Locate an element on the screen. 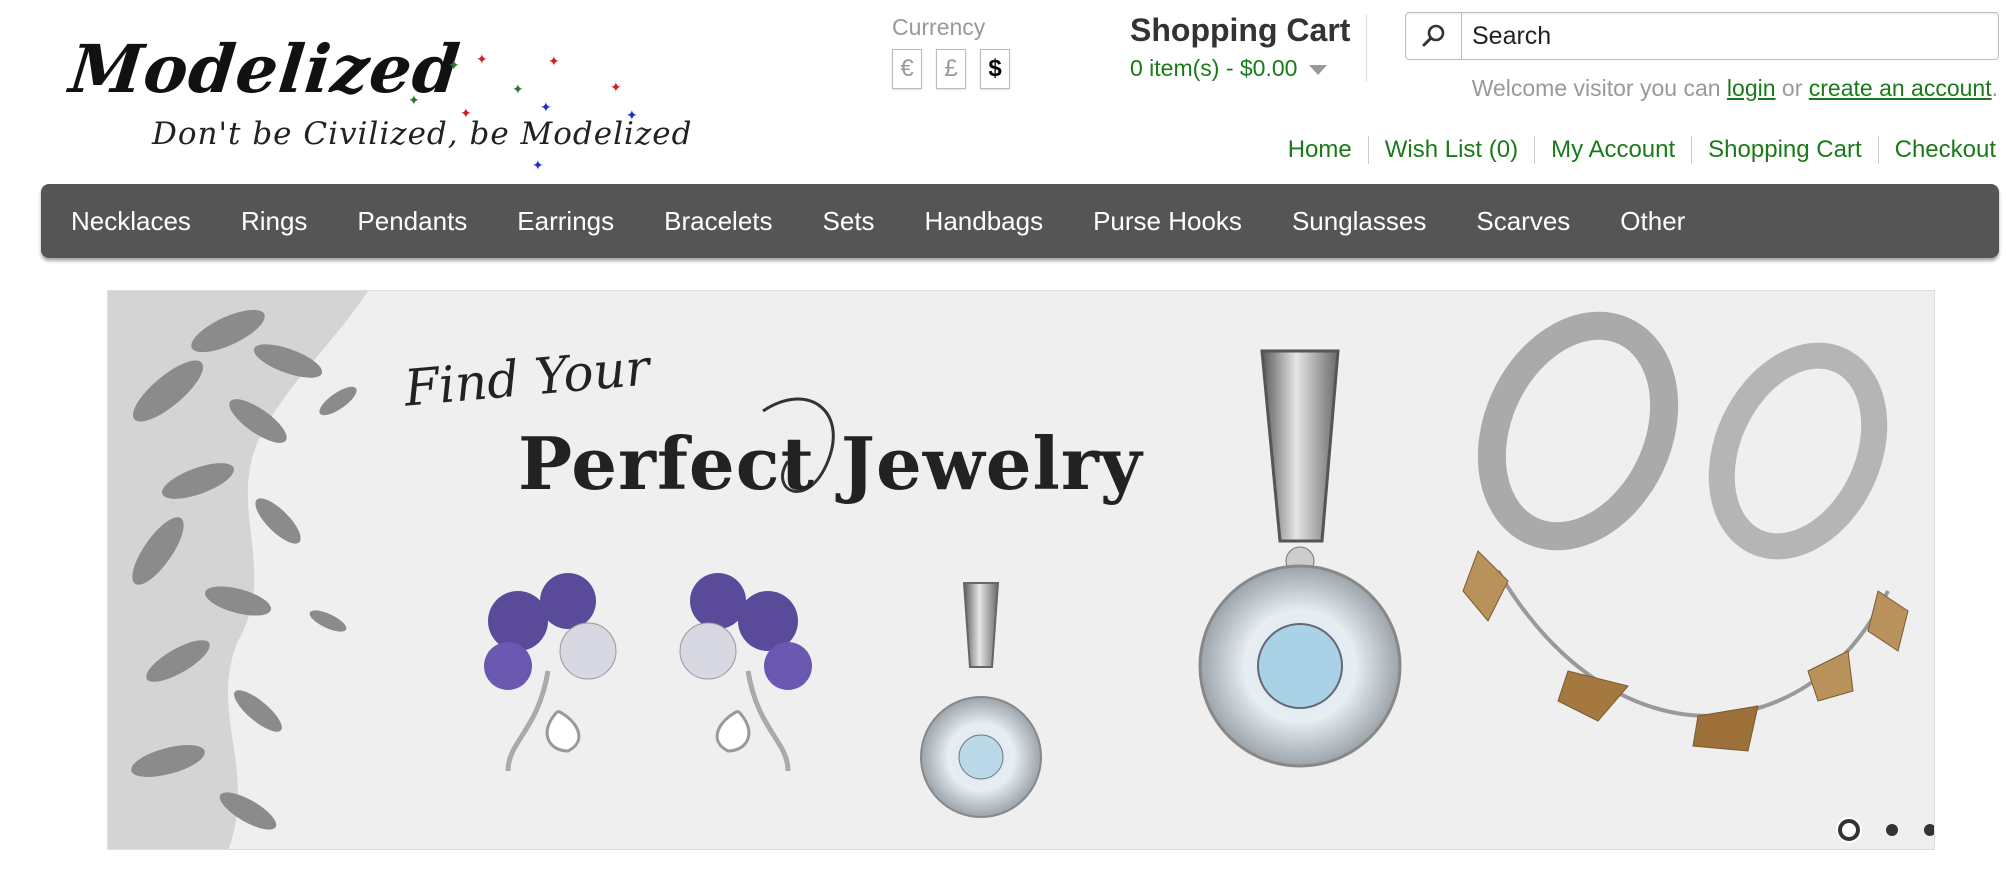 This screenshot has width=2006, height=872. welcome-prefix: Welcome visitor you can is located at coordinates (1596, 88).